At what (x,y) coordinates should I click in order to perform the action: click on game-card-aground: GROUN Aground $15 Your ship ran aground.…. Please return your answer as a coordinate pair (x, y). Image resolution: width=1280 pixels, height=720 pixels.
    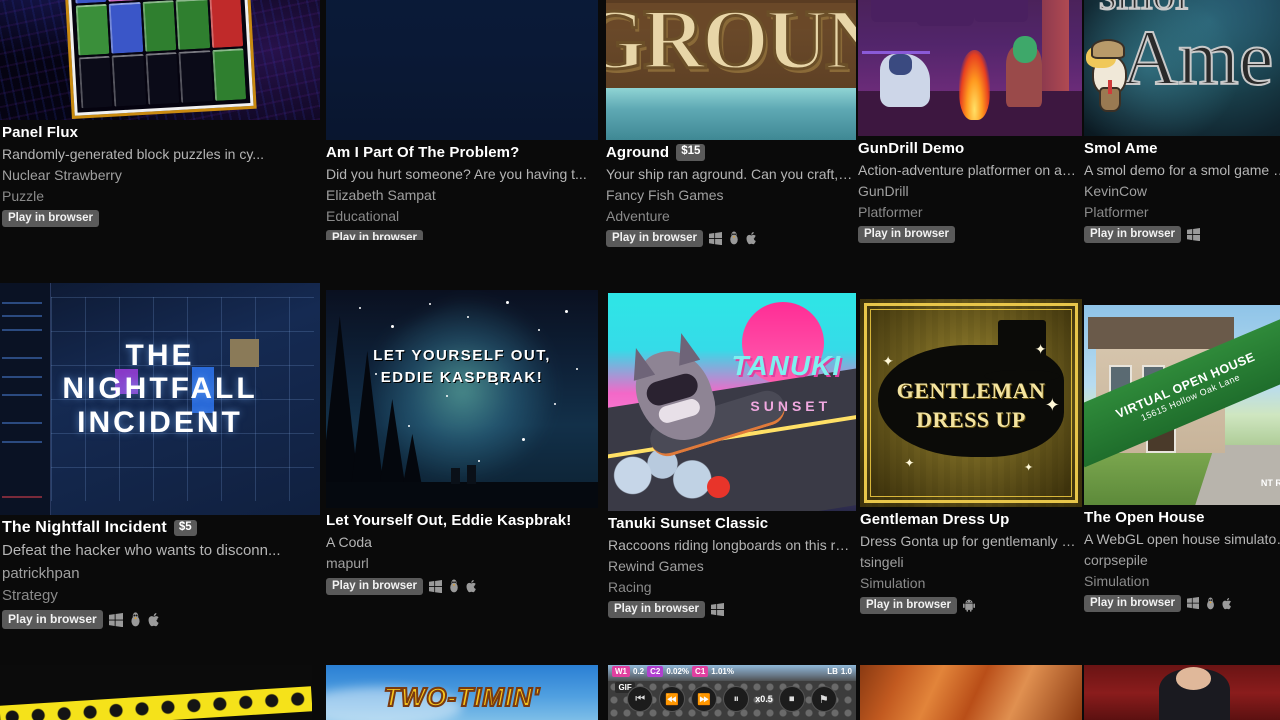
    Looking at the image, I should click on (731, 126).